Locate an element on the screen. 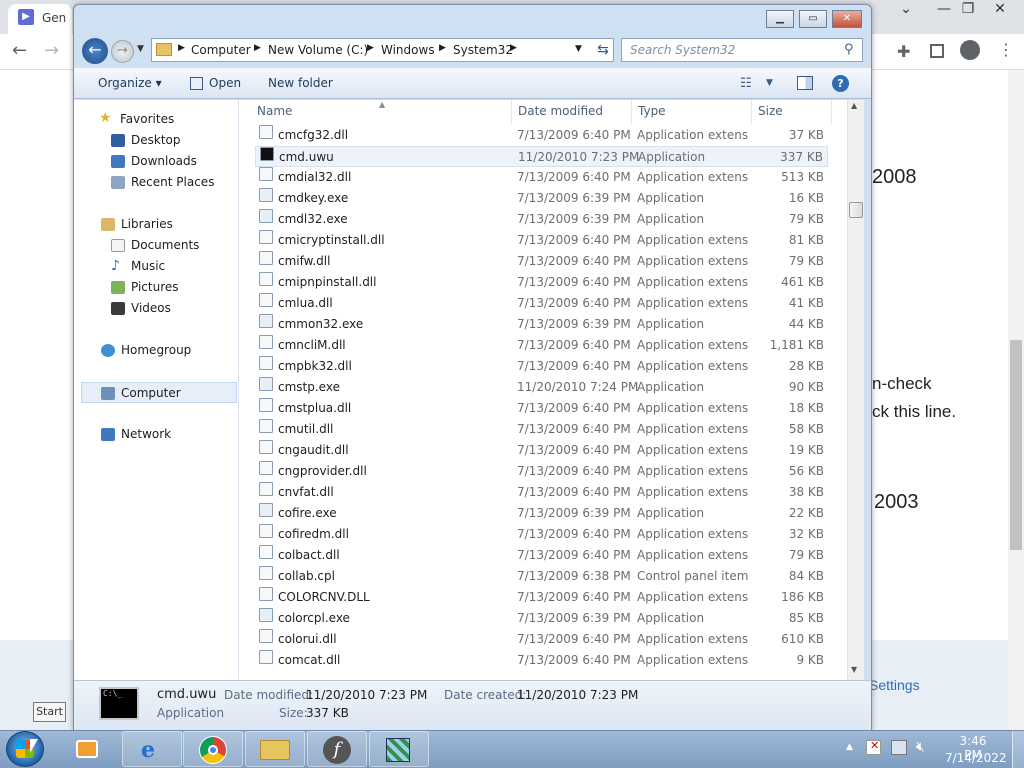 The width and height of the screenshot is (1024, 768). tab-search-chevron-icon: ⌄ is located at coordinates (906, 10).